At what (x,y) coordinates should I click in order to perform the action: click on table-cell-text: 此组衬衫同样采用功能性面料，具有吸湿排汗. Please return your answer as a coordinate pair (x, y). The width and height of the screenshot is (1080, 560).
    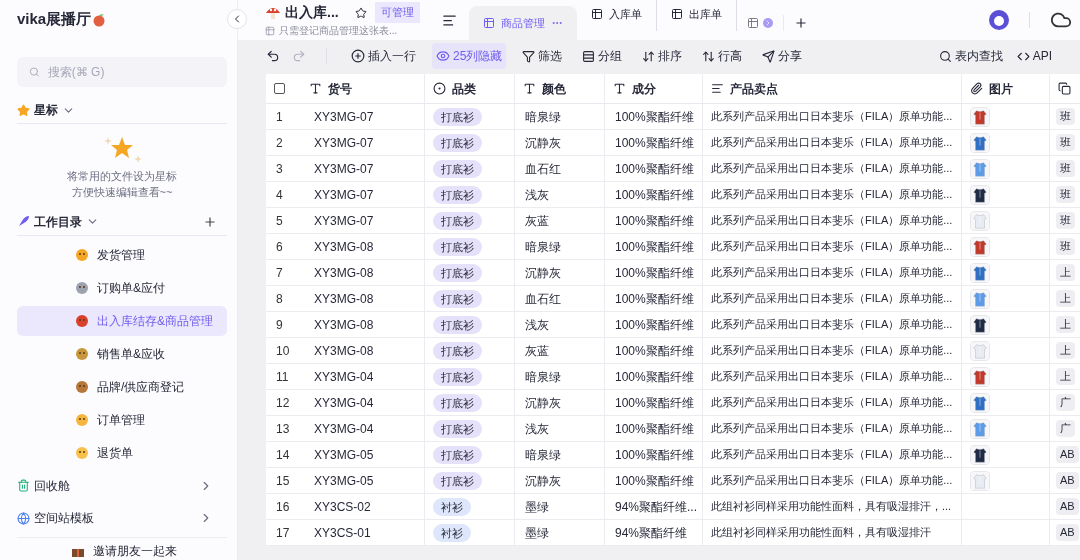
    Looking at the image, I should click on (821, 533).